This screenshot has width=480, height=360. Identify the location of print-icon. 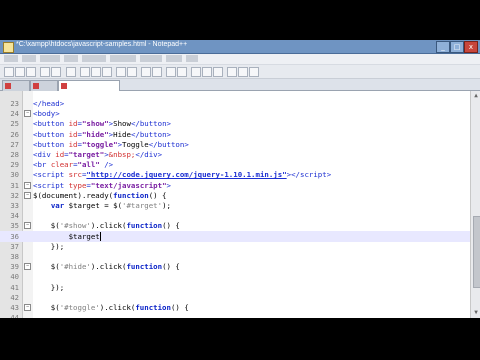
(71, 72).